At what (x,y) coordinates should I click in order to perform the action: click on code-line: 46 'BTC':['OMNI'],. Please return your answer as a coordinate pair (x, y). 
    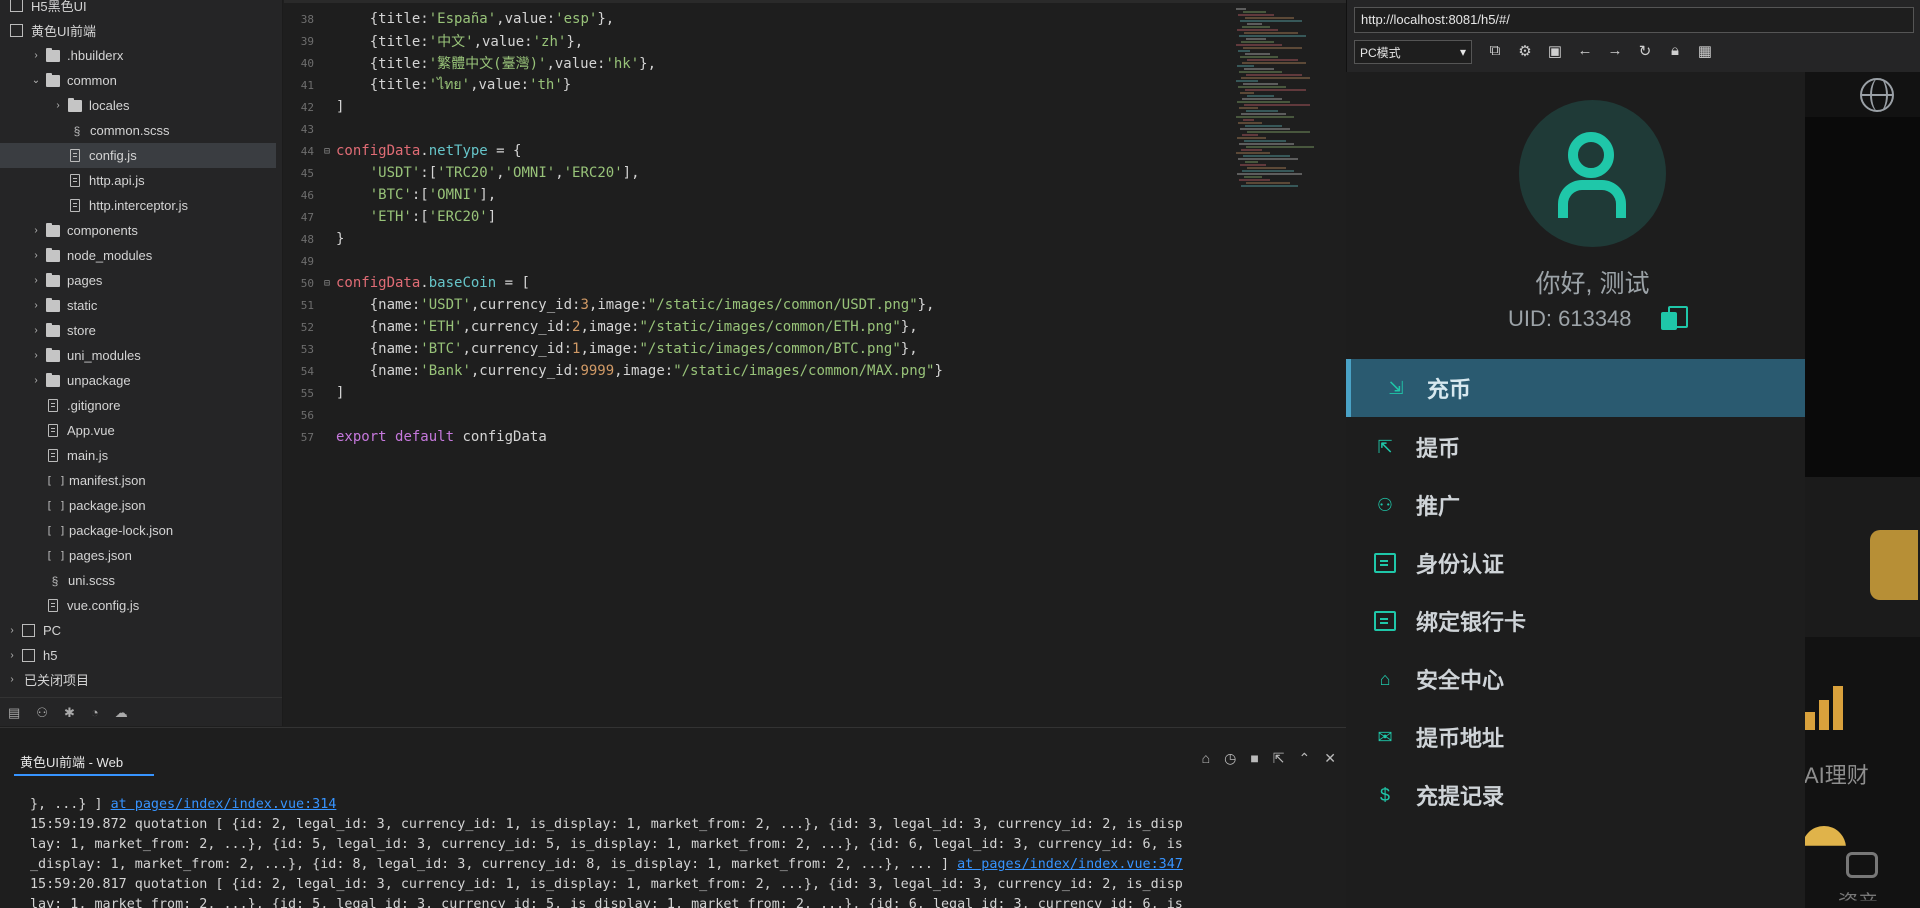
    Looking at the image, I should click on (774, 195).